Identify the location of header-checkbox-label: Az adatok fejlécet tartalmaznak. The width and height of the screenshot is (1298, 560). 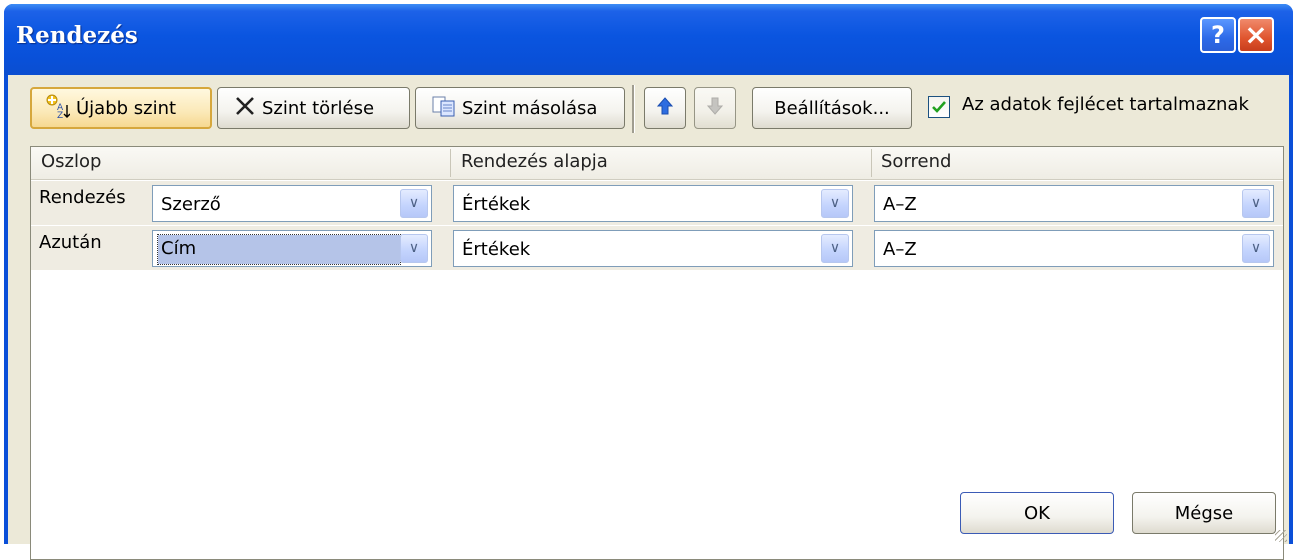
(1105, 104).